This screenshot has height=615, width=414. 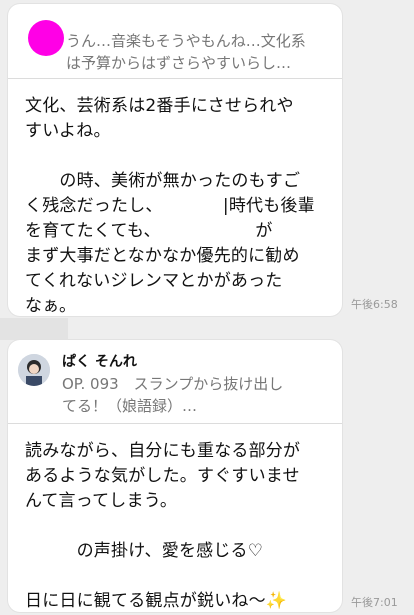 I want to click on sparkle-icon: ✨, so click(x=276, y=601).